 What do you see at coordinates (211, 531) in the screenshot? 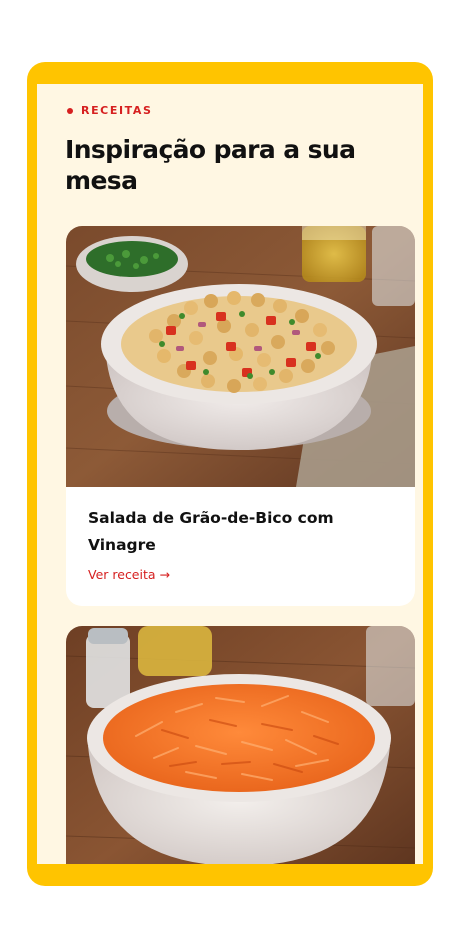
I see `recipe-title: Salada de Grão-de-Bico com Vinagre` at bounding box center [211, 531].